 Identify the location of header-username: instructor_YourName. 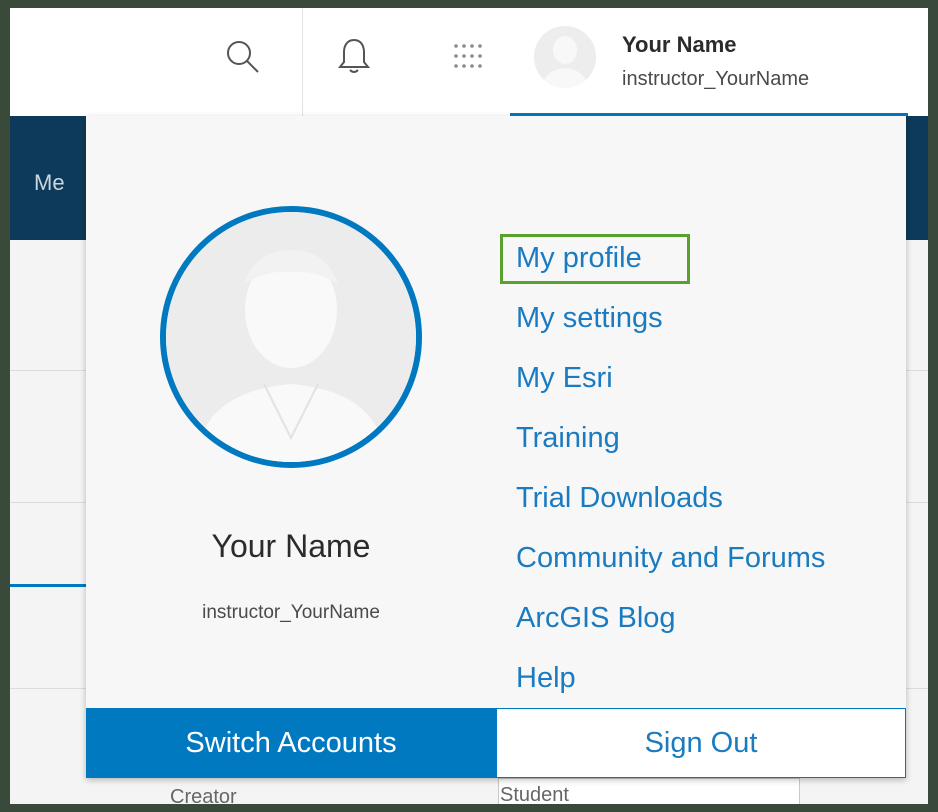
(716, 79).